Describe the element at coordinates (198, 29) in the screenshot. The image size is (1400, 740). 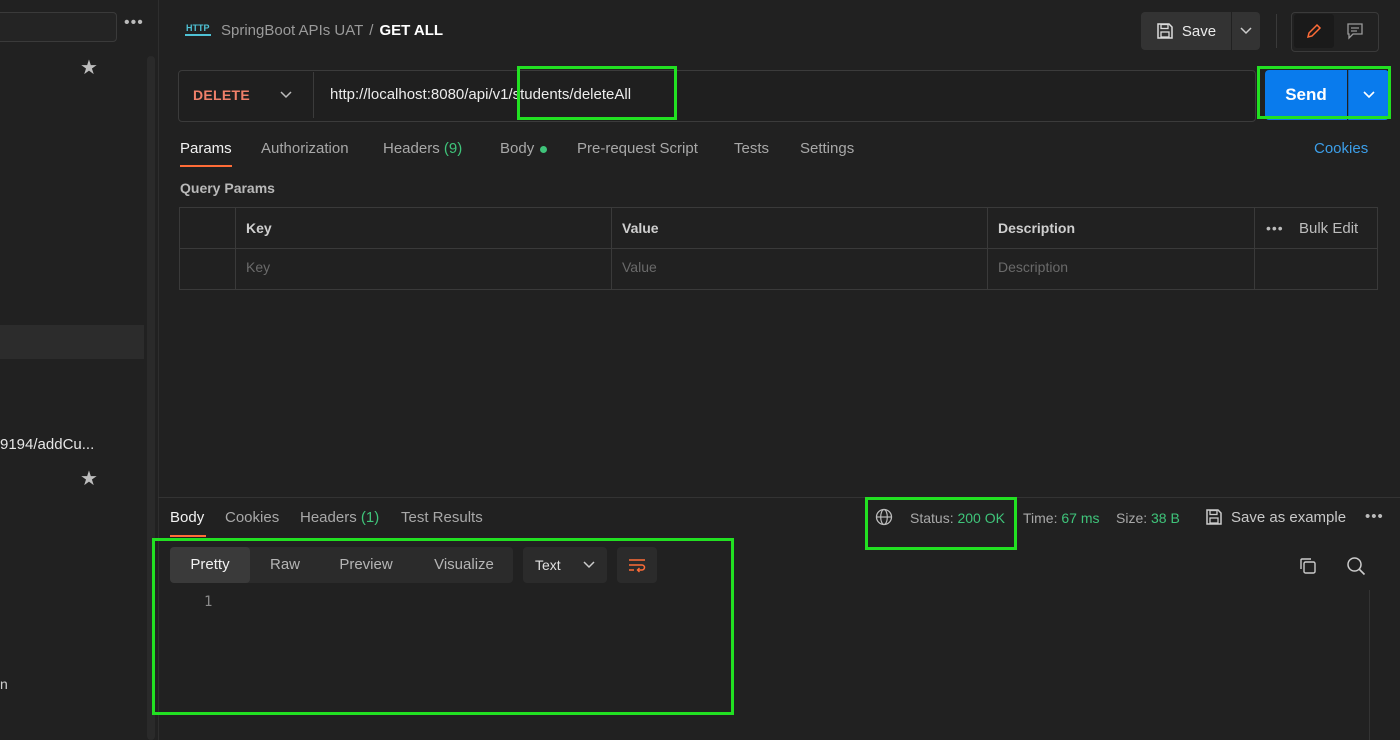
I see `http-request-icon: HTTP` at that location.